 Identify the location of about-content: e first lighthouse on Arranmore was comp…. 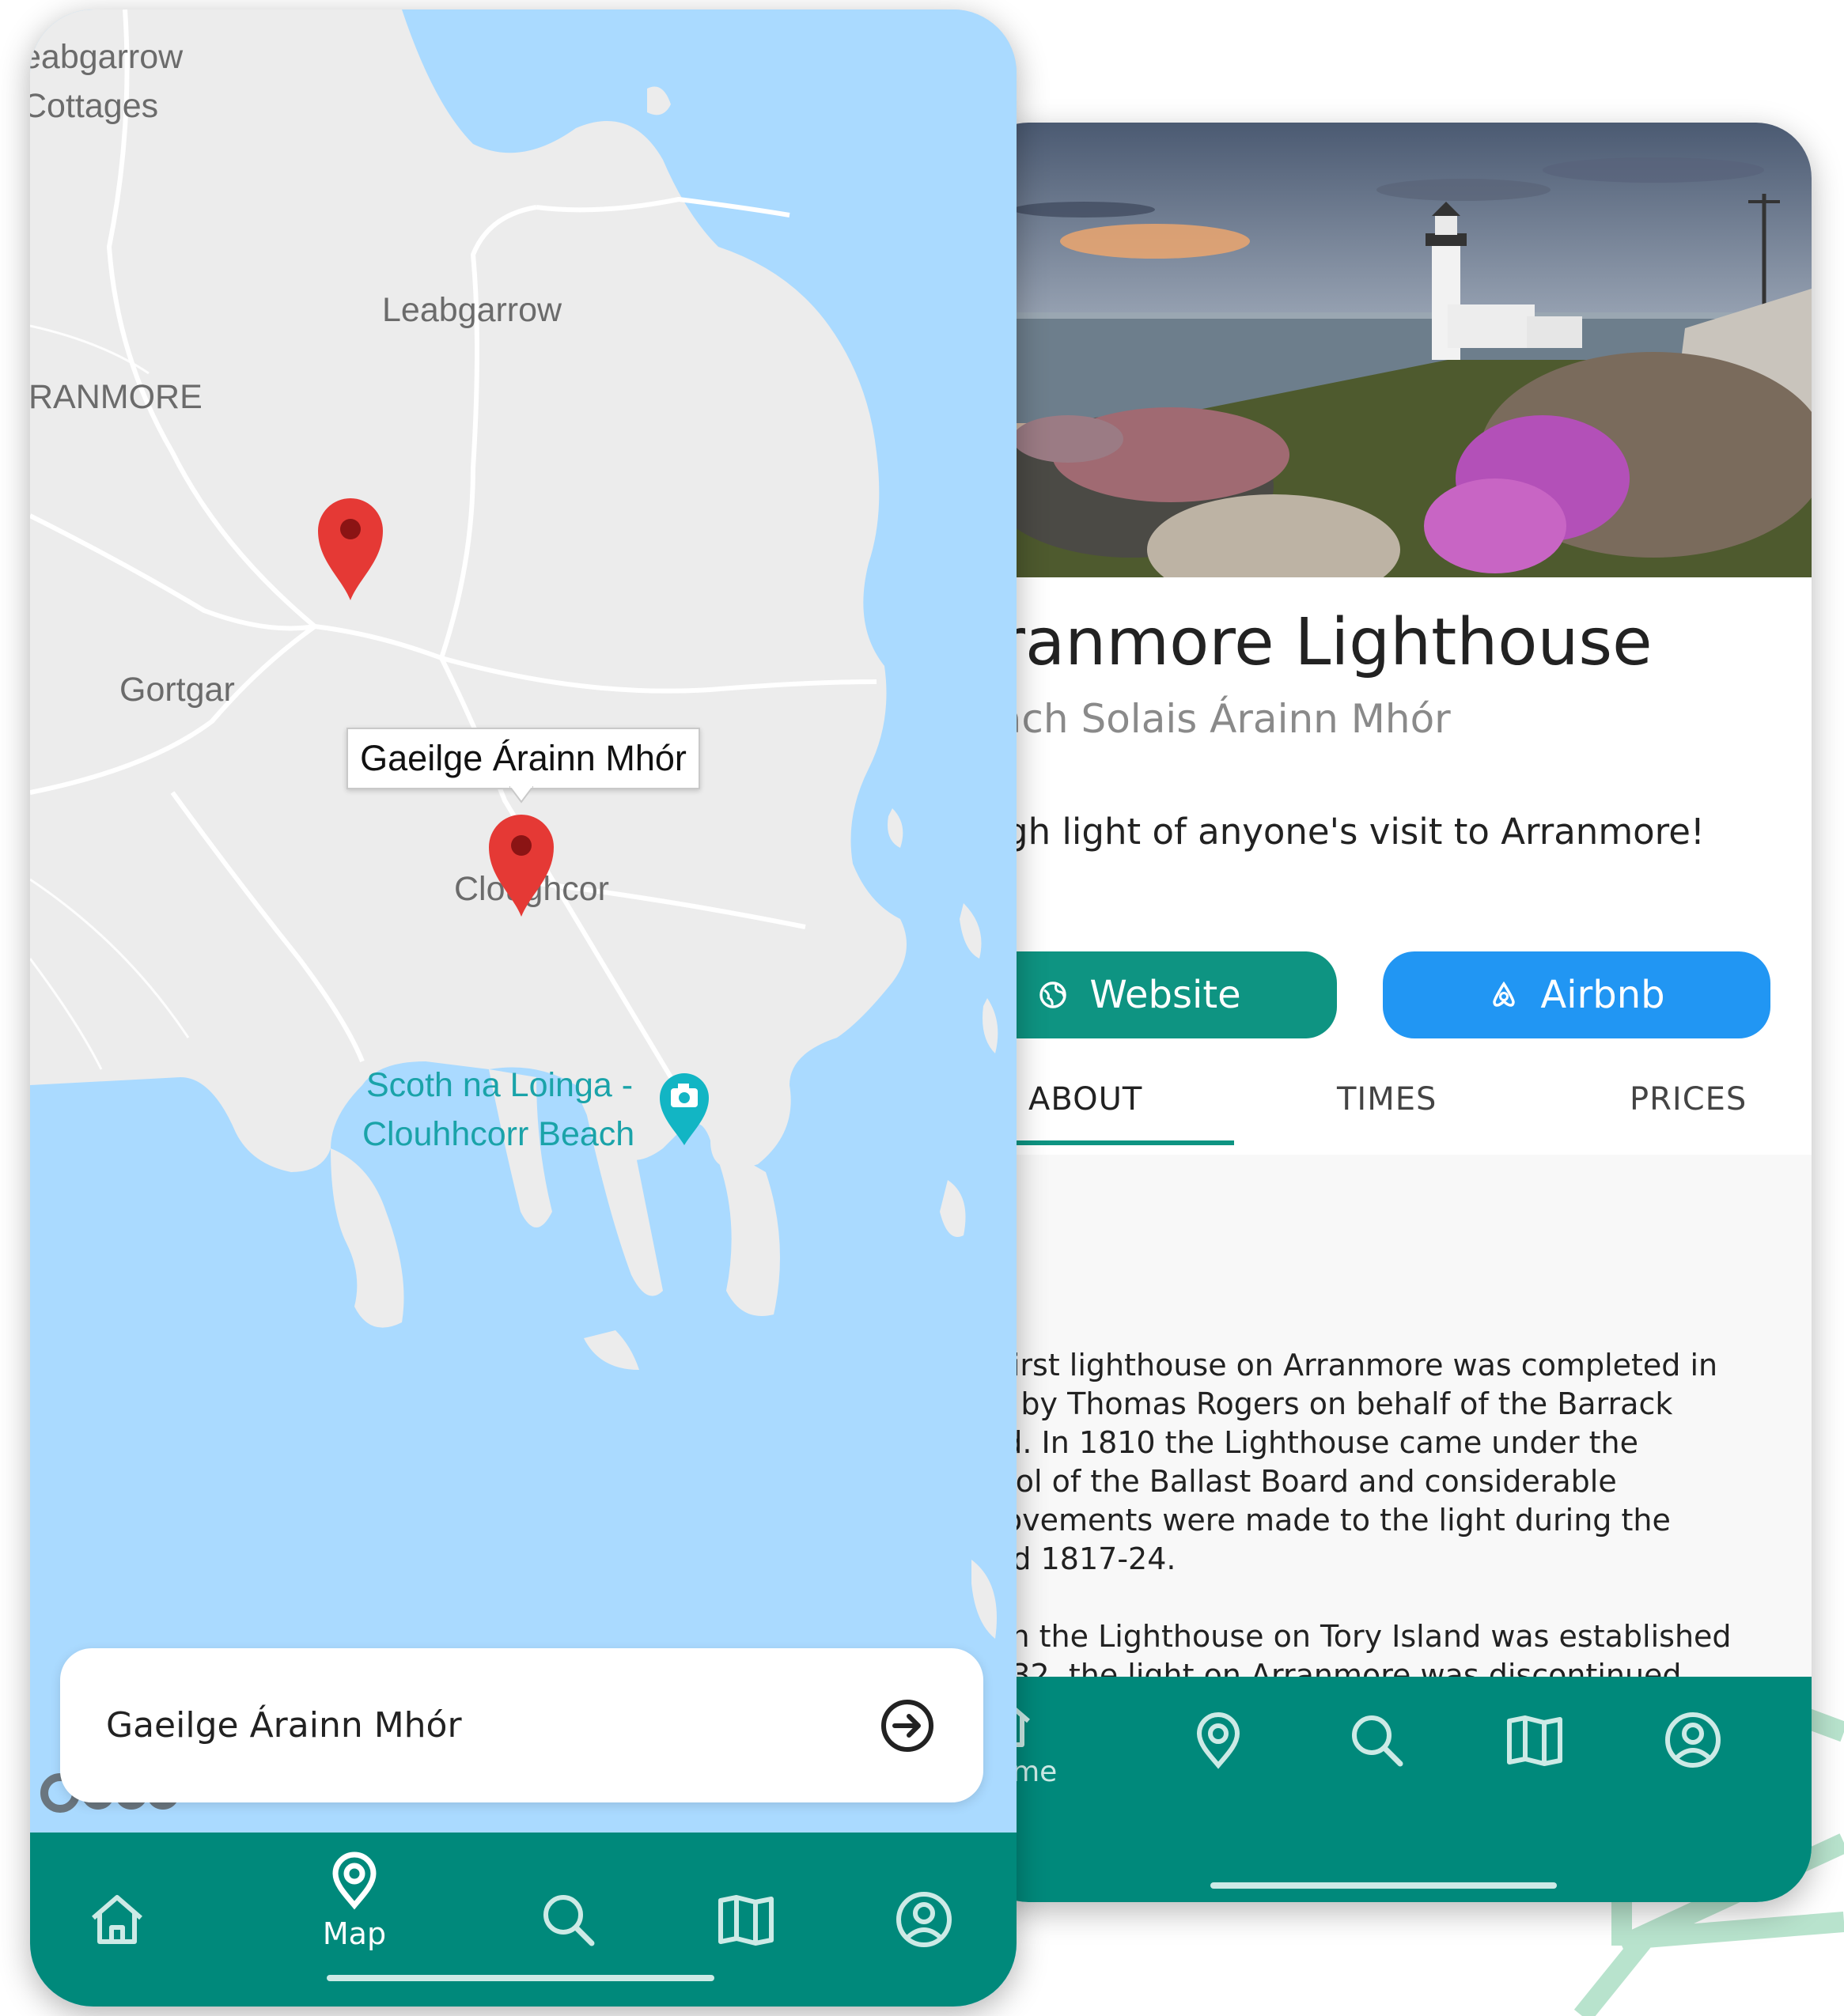
(1392, 1447).